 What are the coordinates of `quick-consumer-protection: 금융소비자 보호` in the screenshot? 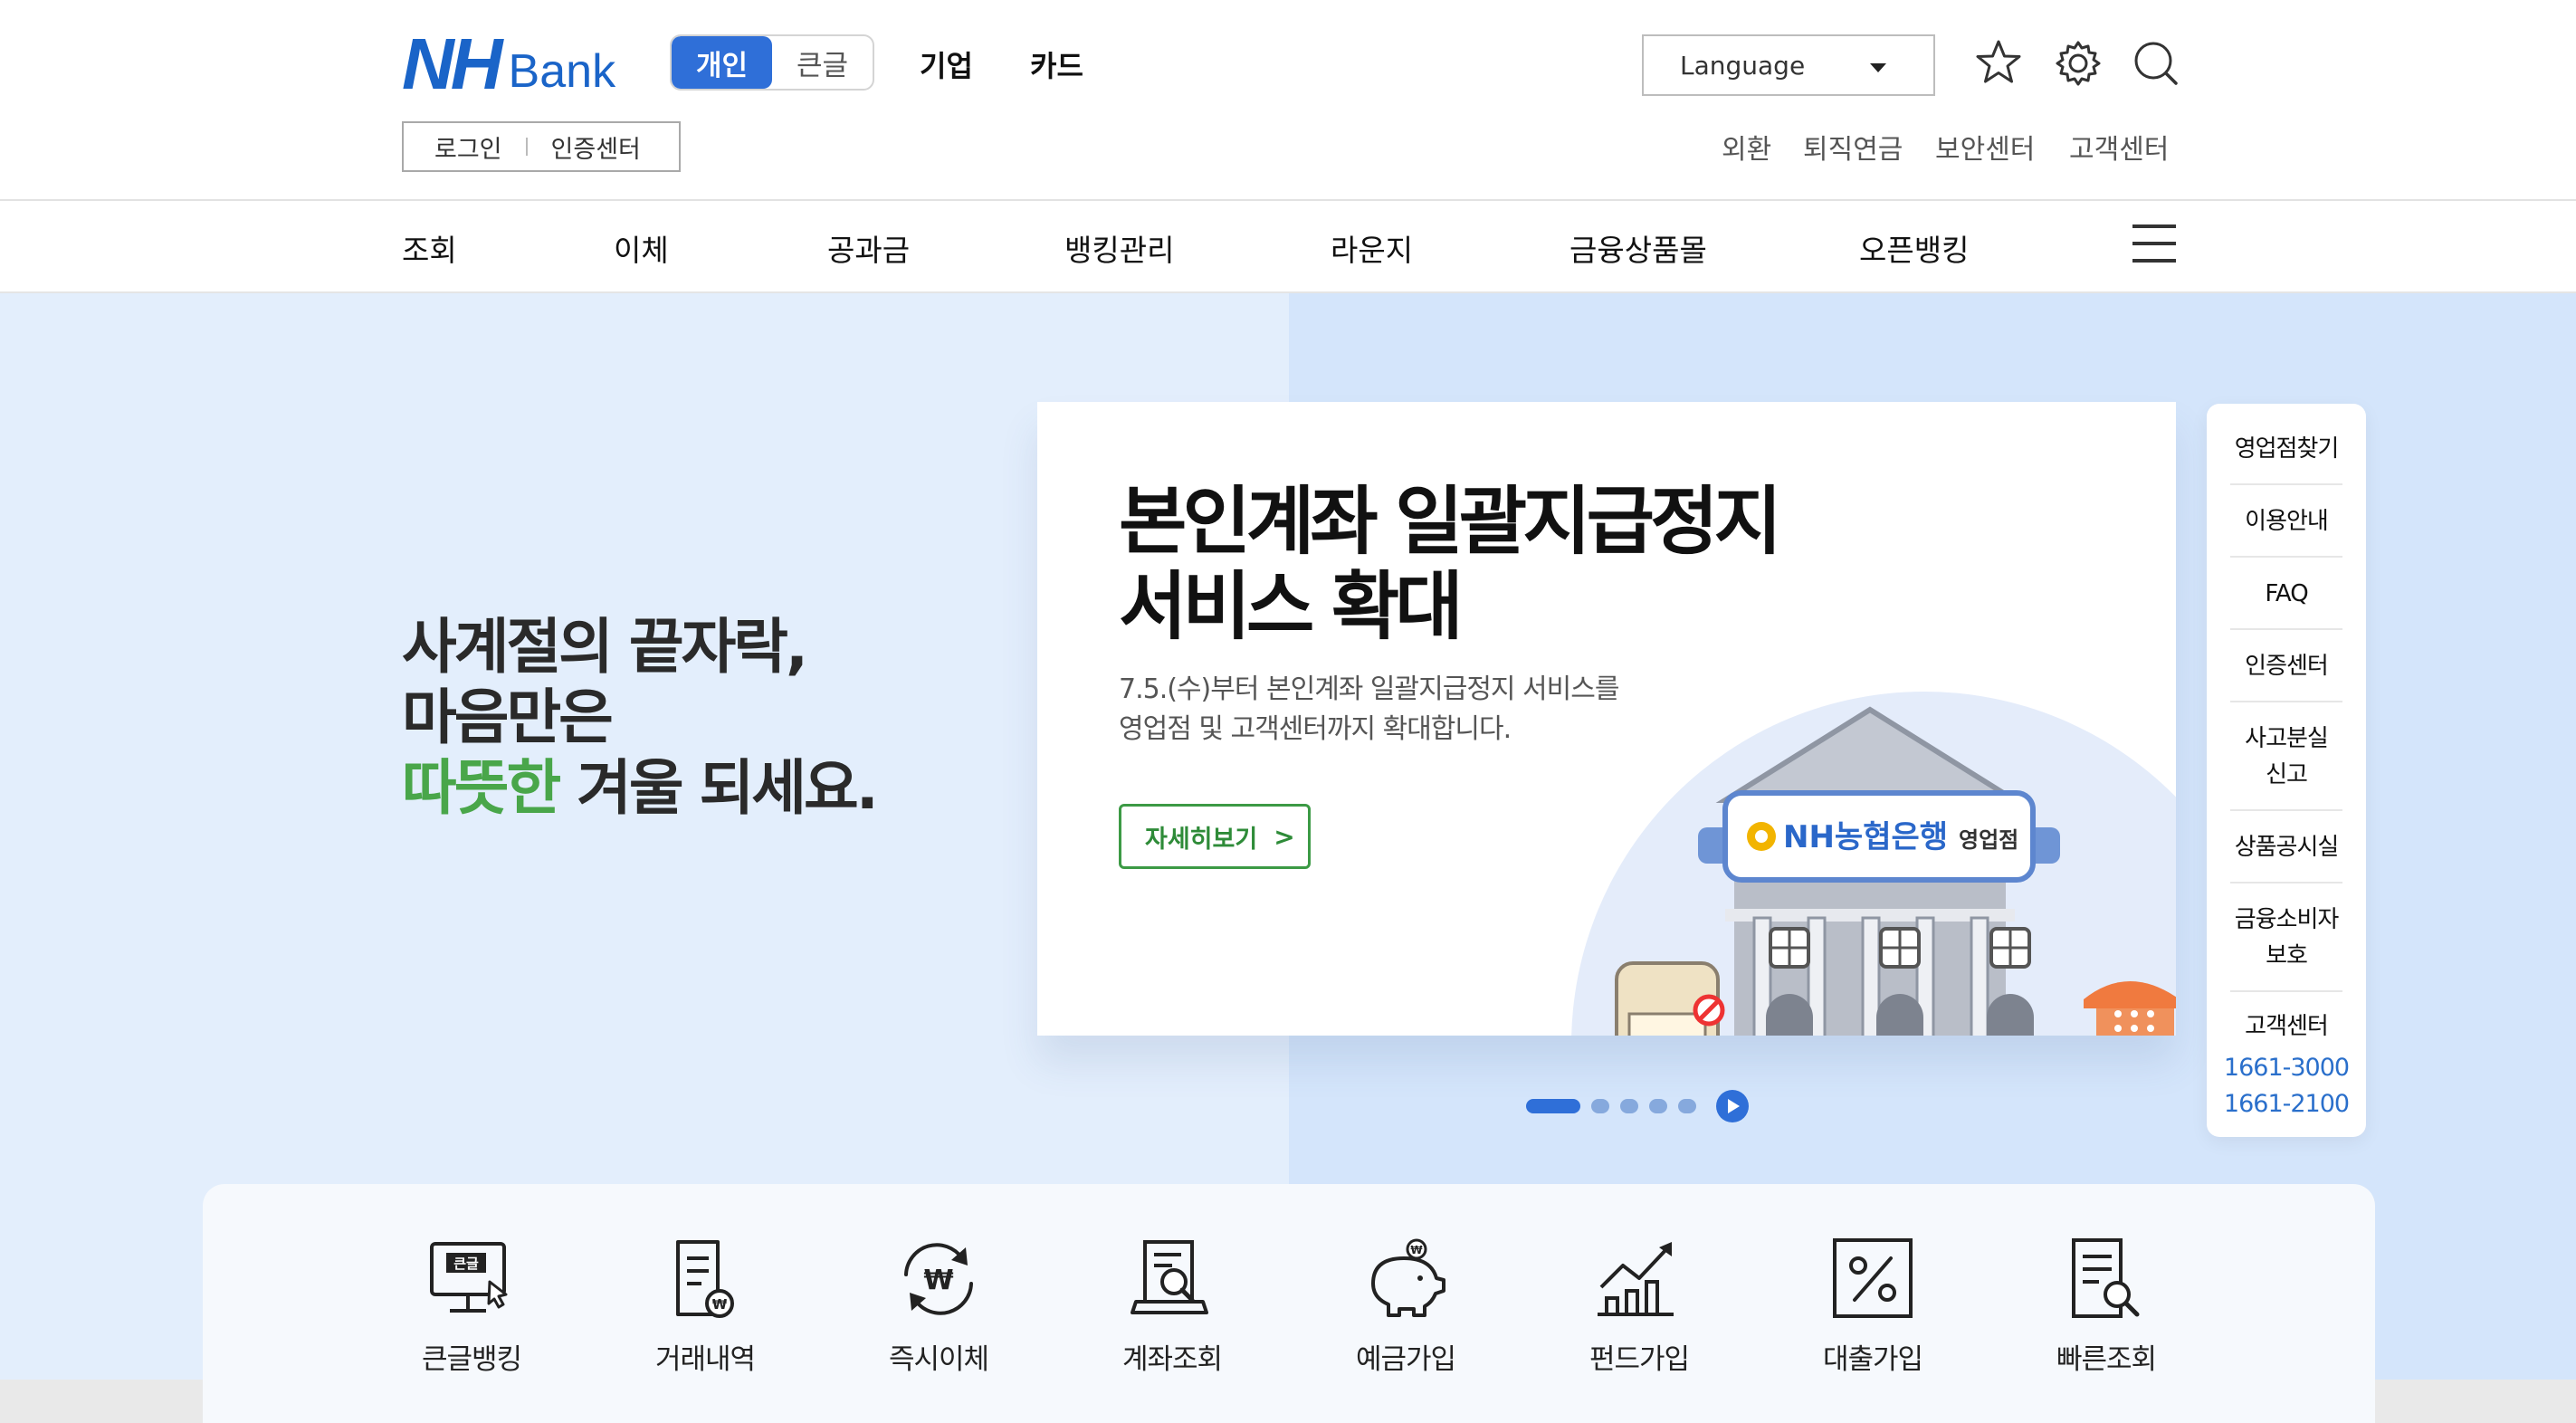 It's located at (2286, 938).